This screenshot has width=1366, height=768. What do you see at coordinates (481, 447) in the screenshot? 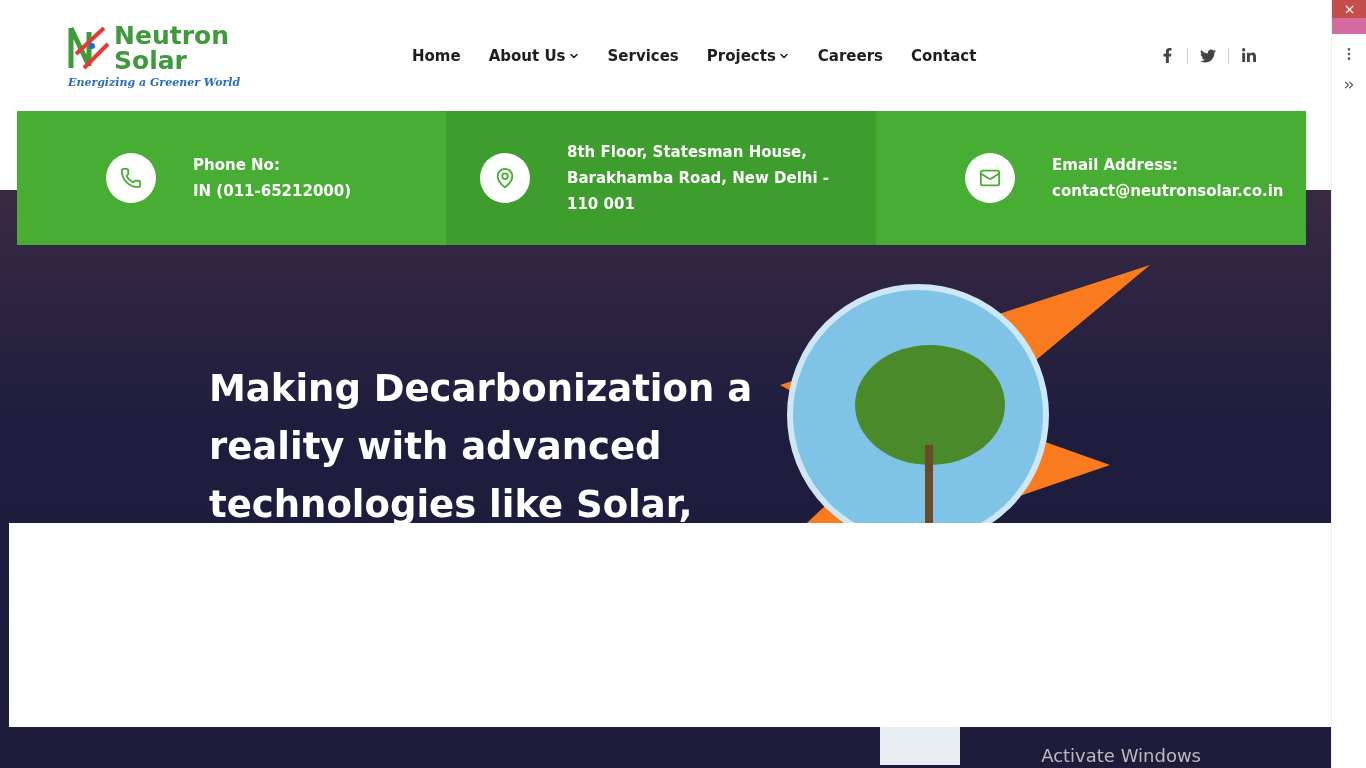
I see `hero-heading: Making Decarbonization a reality with advanced technologies like Solar,` at bounding box center [481, 447].